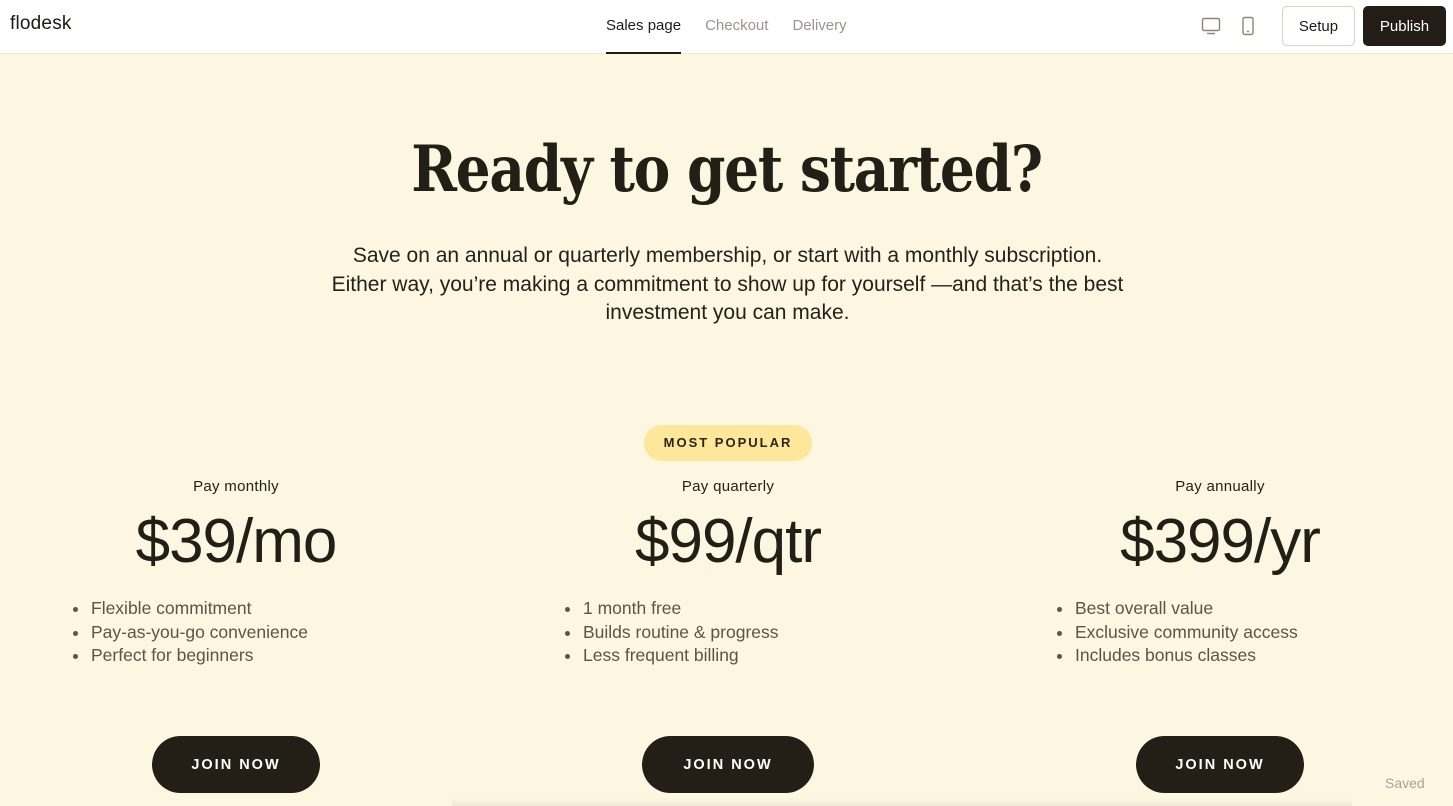 This screenshot has height=806, width=1453. I want to click on save-status: Saved, so click(1405, 783).